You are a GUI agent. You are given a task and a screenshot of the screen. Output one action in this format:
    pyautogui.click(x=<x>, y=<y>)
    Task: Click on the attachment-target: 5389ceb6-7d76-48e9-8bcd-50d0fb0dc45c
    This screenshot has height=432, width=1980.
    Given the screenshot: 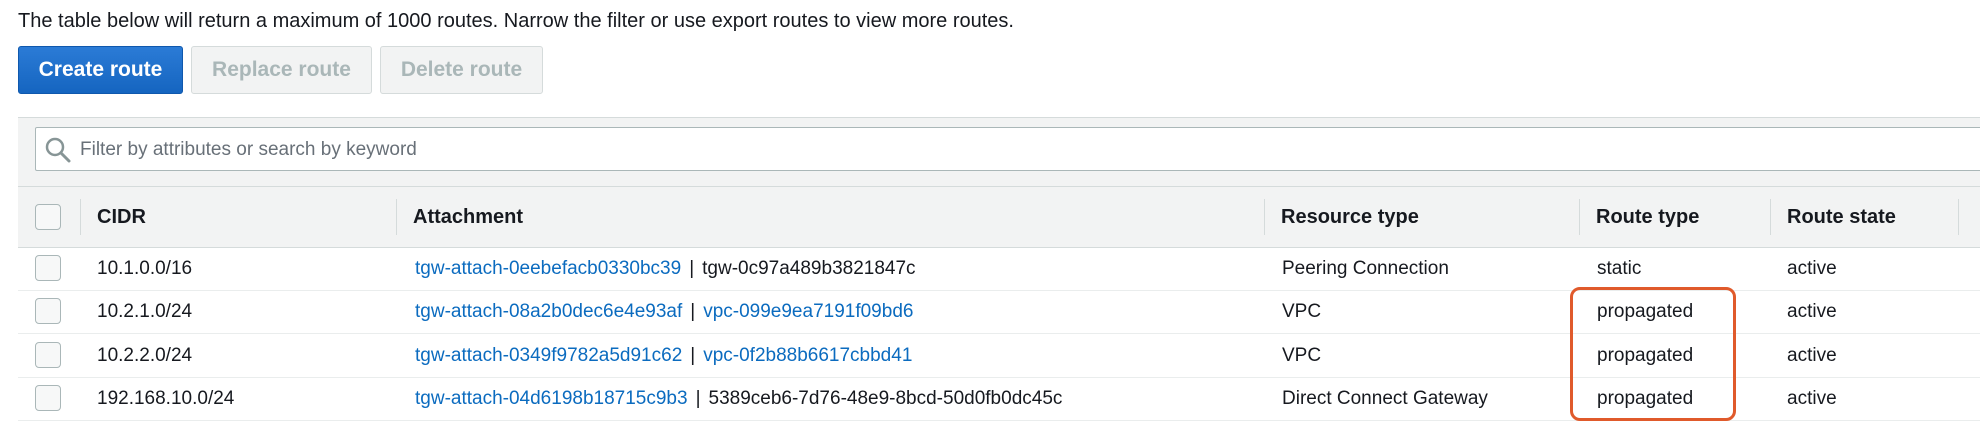 What is the action you would take?
    pyautogui.click(x=885, y=398)
    